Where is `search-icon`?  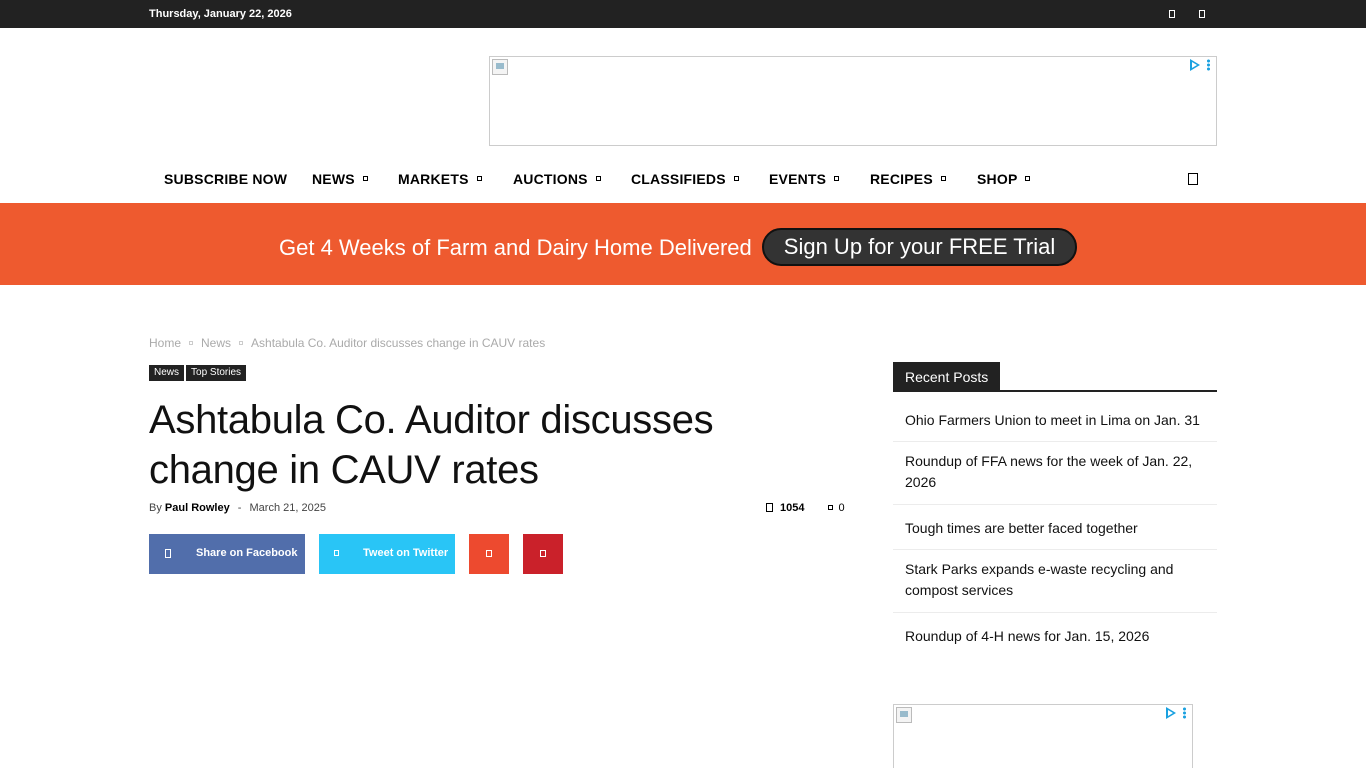
search-icon is located at coordinates (1193, 179).